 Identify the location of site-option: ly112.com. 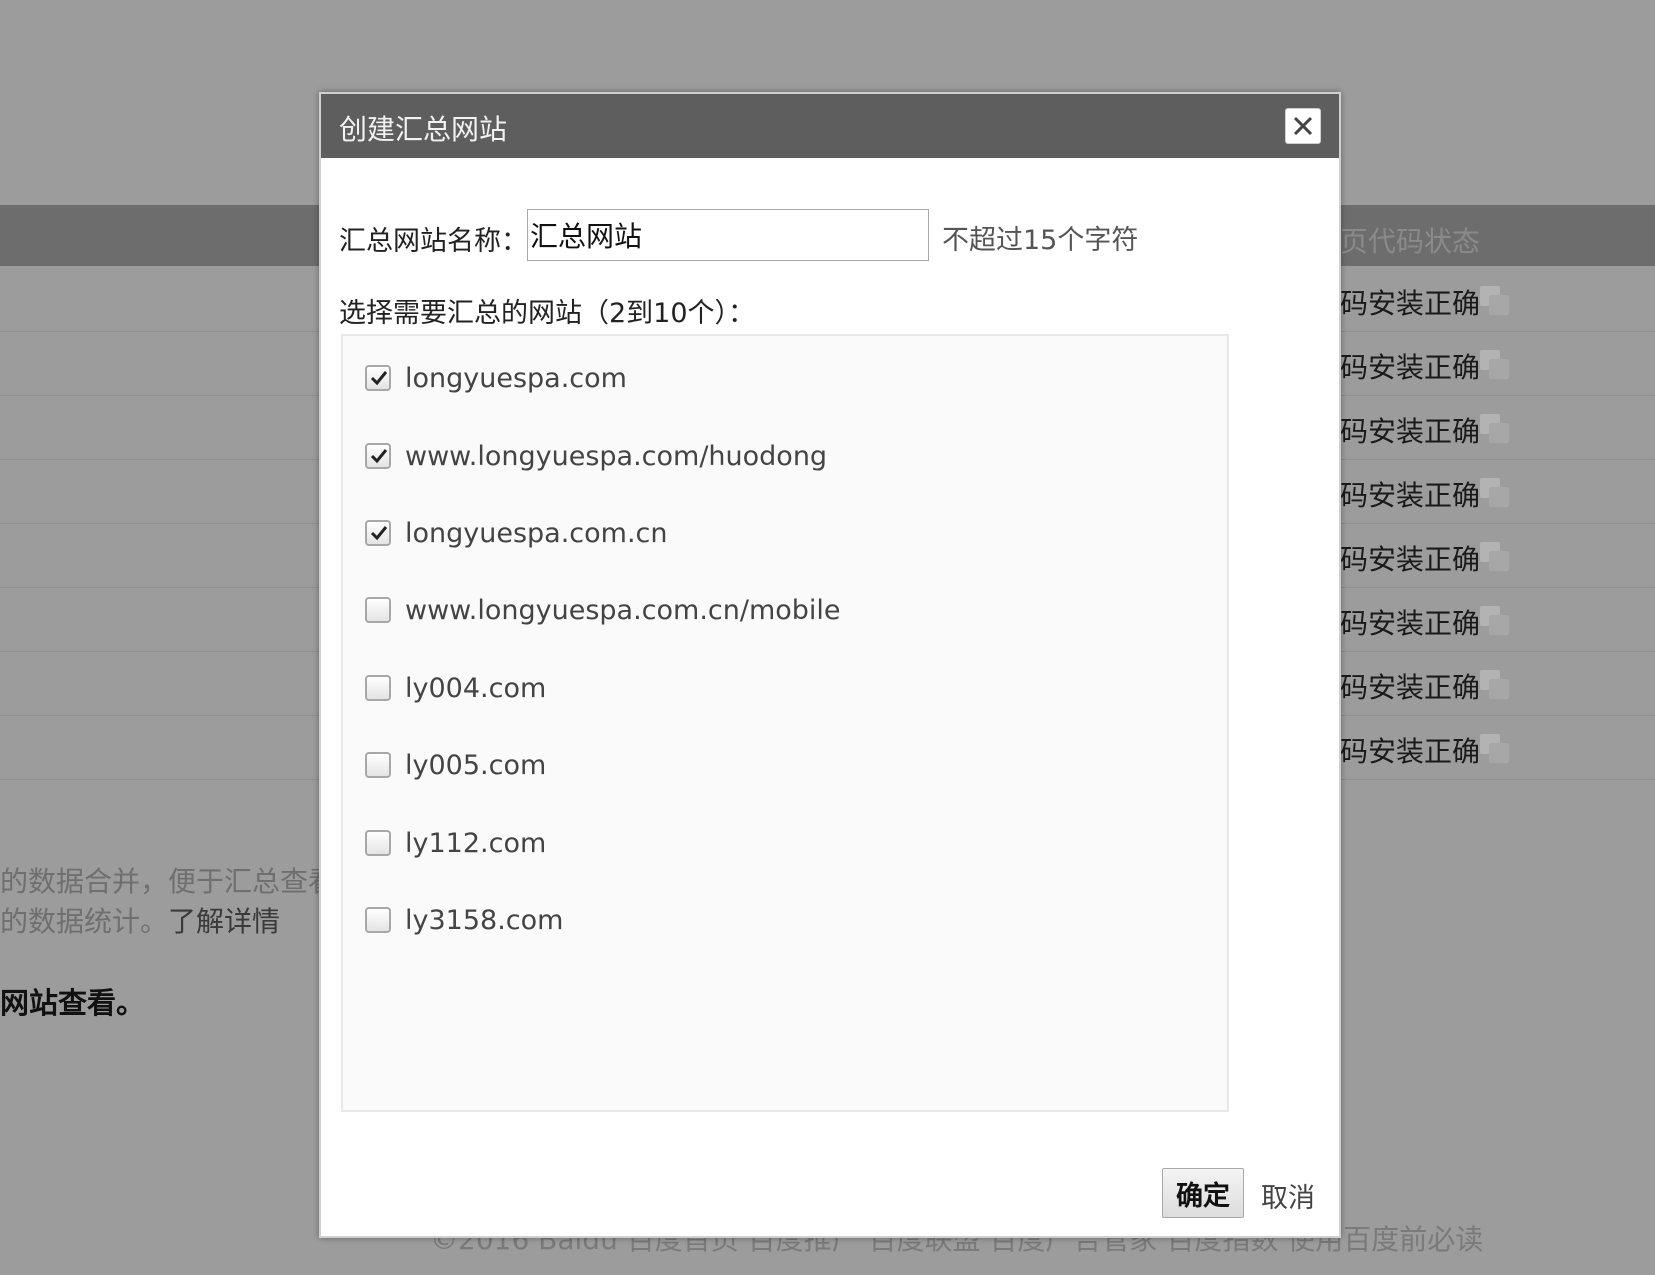
(455, 843).